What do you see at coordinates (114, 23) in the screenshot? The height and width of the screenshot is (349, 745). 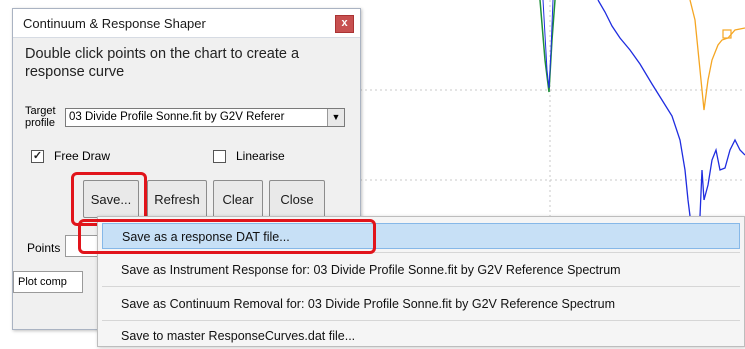 I see `dialog-title: Continuum & Response Shaper` at bounding box center [114, 23].